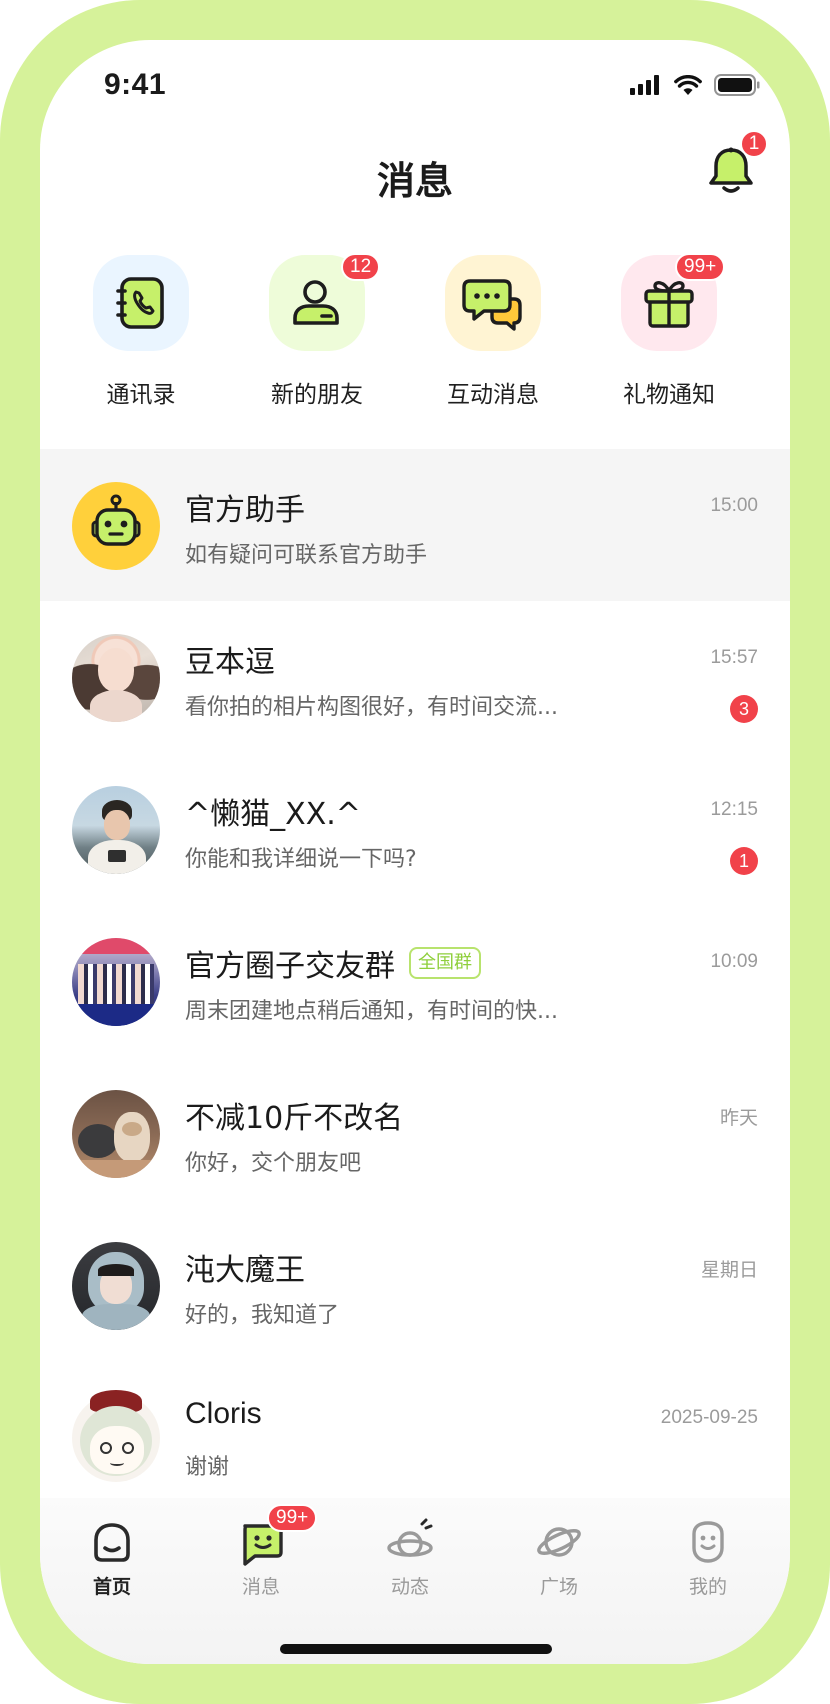 The image size is (830, 1704). What do you see at coordinates (294, 1118) in the screenshot?
I see `chat-name-text: 不减10斤不改名` at bounding box center [294, 1118].